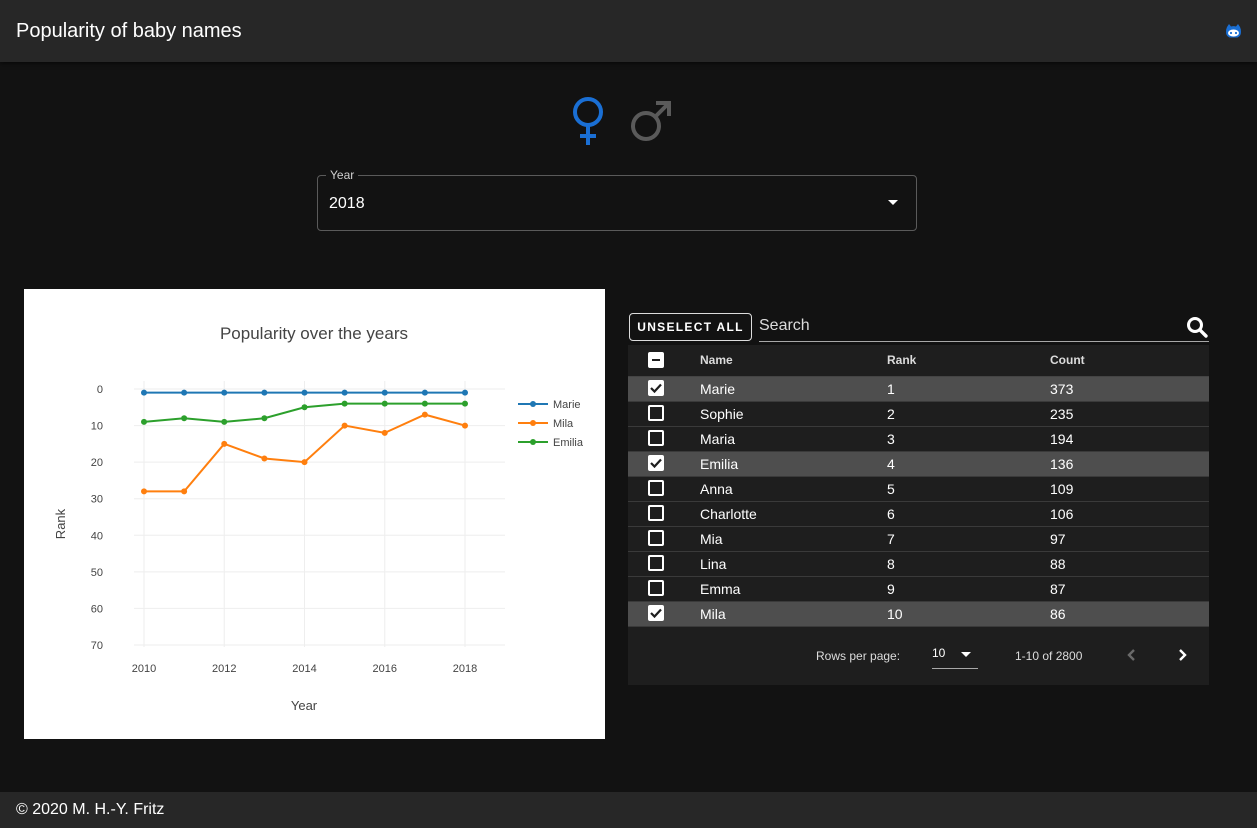 The image size is (1257, 828). I want to click on cell-rank: 4, so click(891, 464).